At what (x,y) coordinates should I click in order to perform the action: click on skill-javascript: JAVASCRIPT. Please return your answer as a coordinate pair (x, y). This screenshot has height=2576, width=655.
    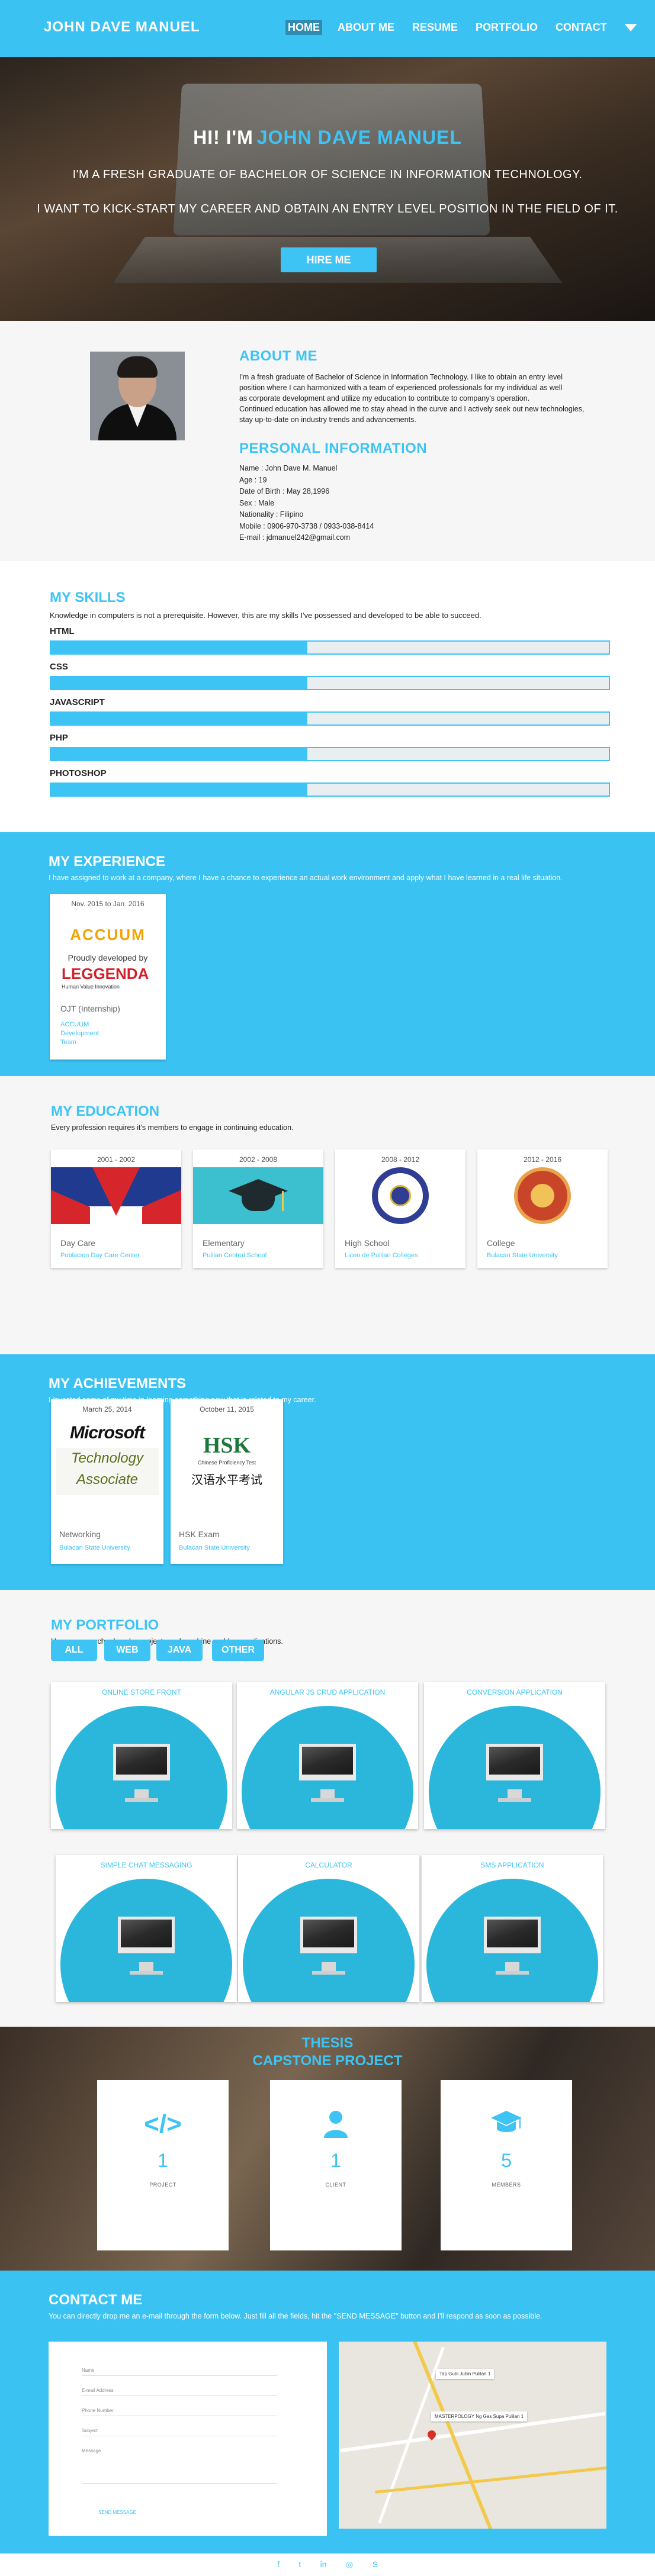
    Looking at the image, I should click on (330, 711).